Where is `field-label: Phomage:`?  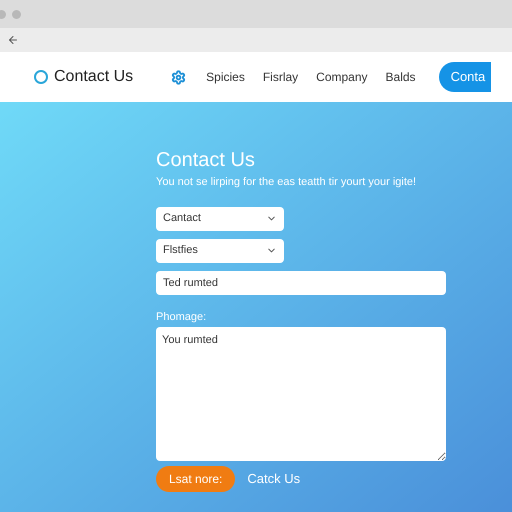 field-label: Phomage: is located at coordinates (182, 317).